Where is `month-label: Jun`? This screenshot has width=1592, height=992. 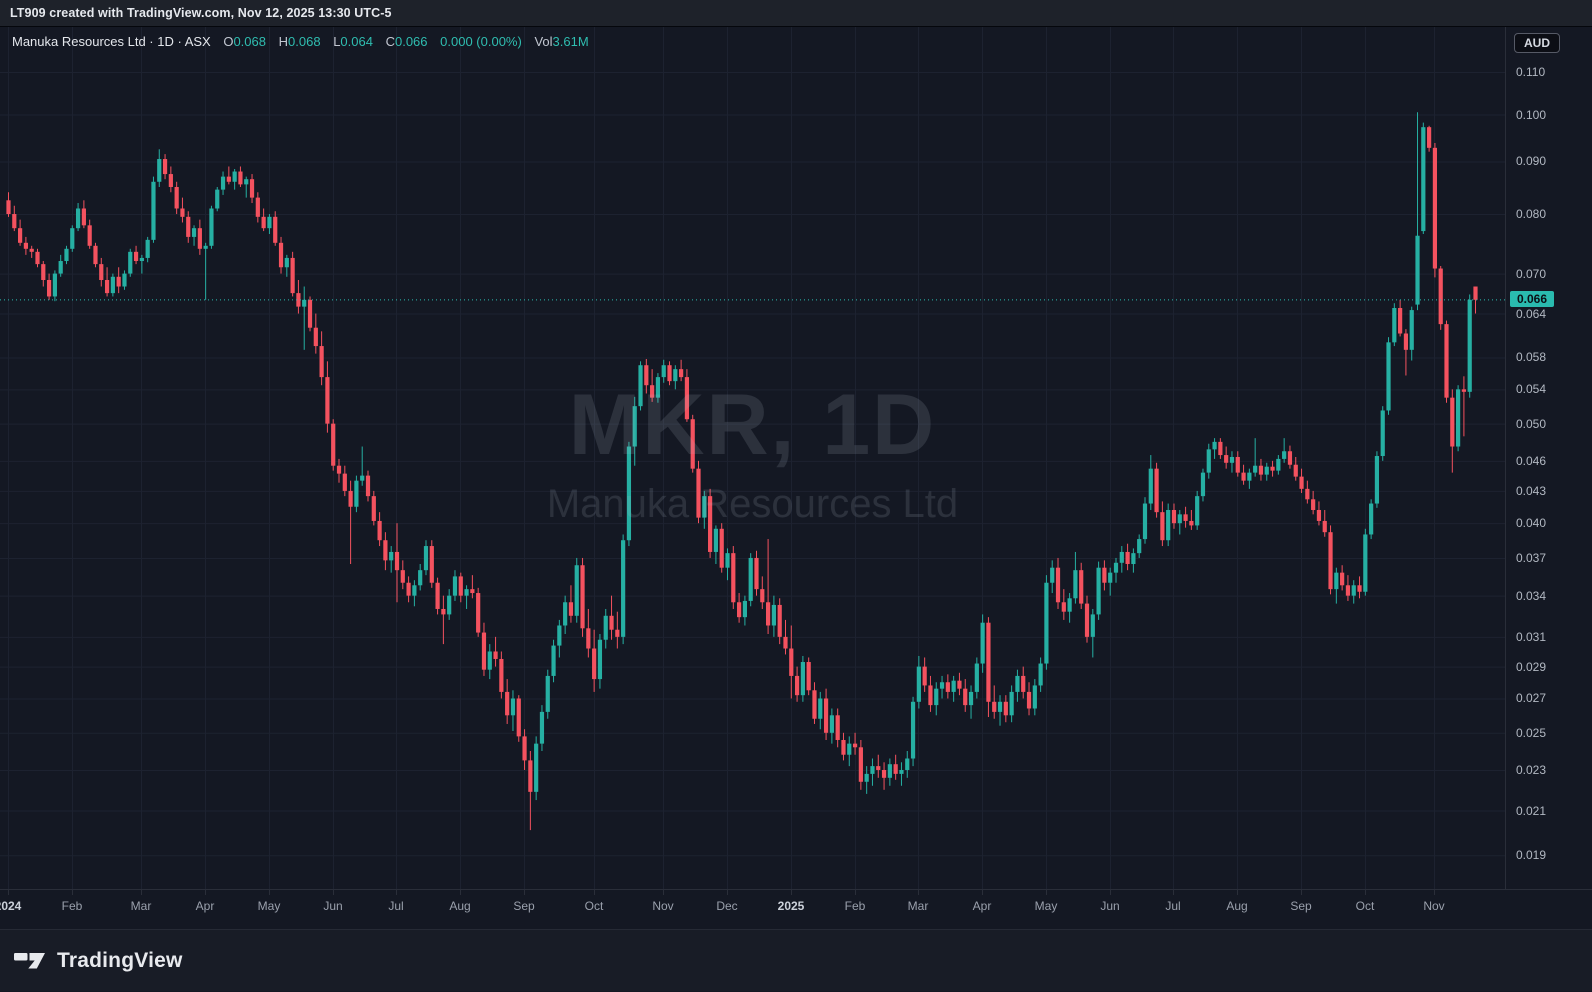
month-label: Jun is located at coordinates (333, 906).